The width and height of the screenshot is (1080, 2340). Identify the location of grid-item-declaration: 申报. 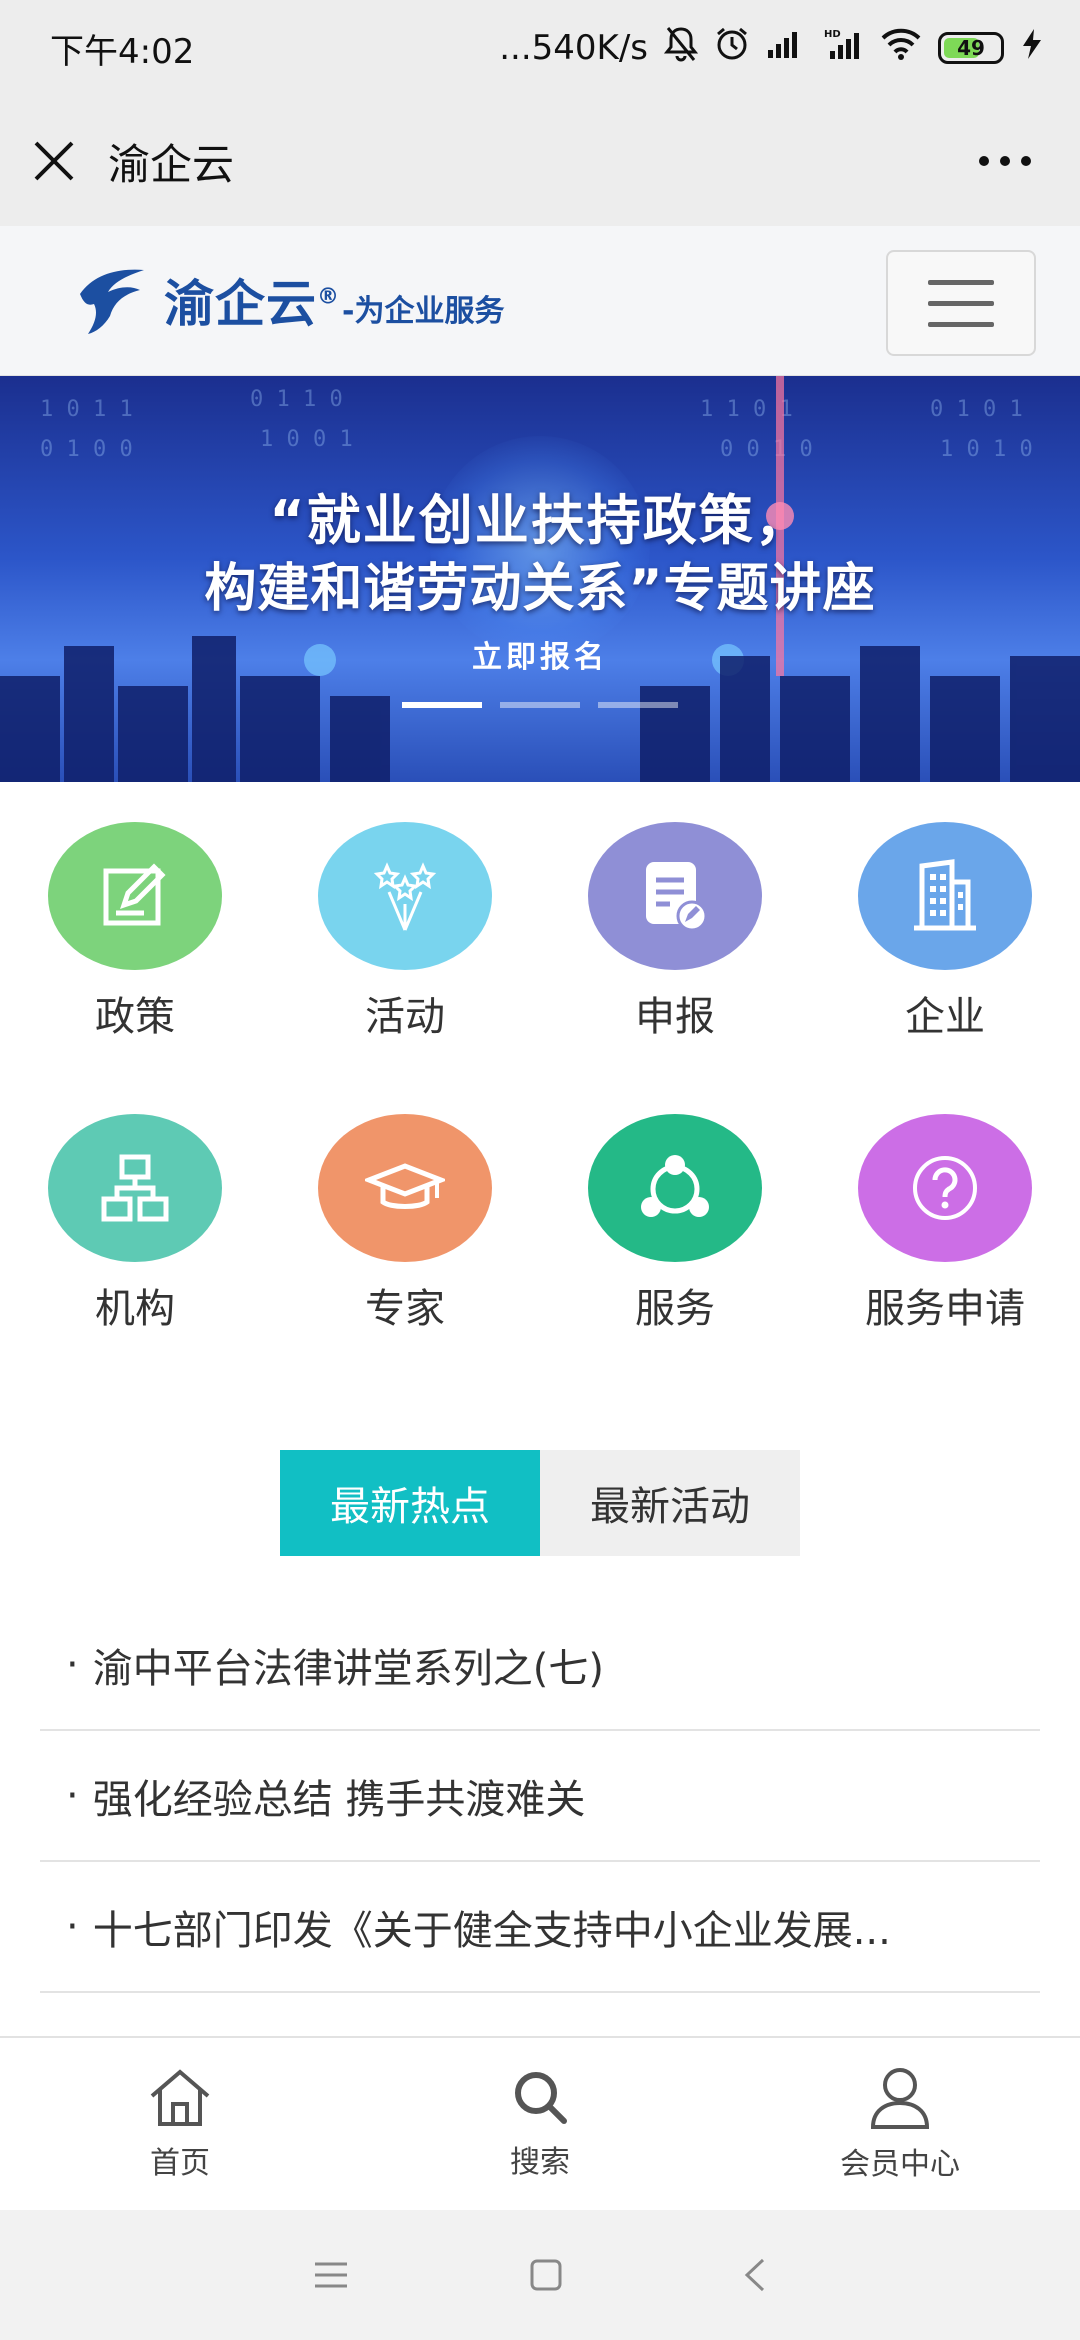
(675, 912).